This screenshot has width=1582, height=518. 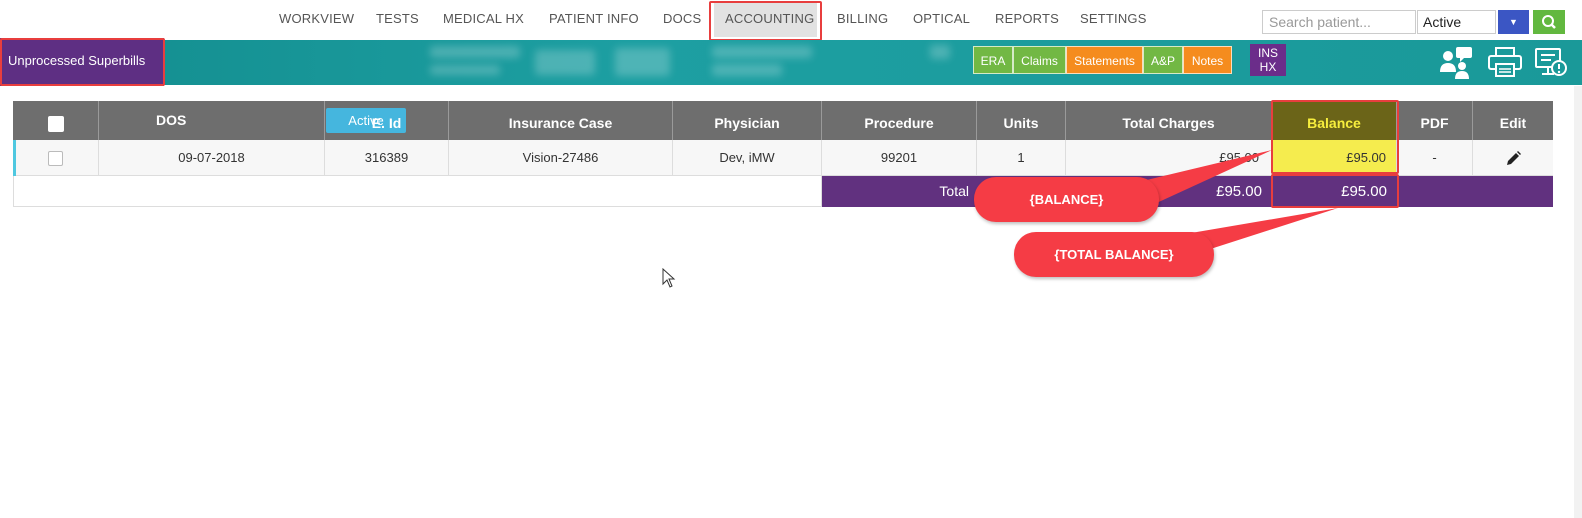 I want to click on mouse-cursor-icon, so click(x=669, y=278).